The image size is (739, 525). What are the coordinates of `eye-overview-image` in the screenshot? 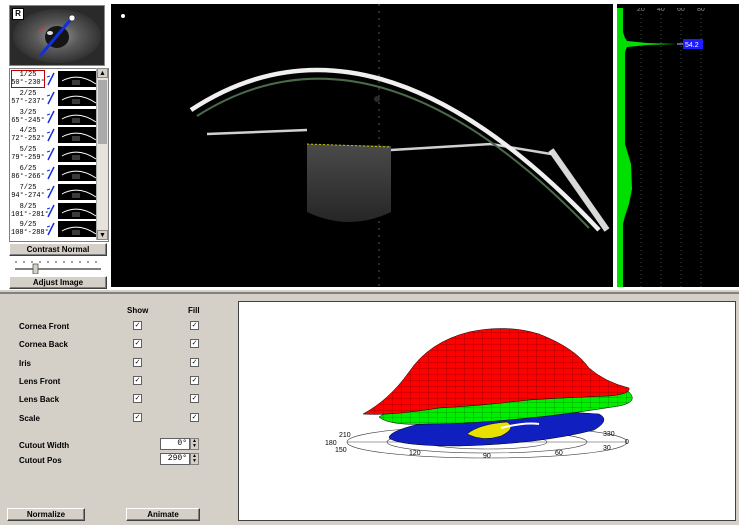 It's located at (57, 35).